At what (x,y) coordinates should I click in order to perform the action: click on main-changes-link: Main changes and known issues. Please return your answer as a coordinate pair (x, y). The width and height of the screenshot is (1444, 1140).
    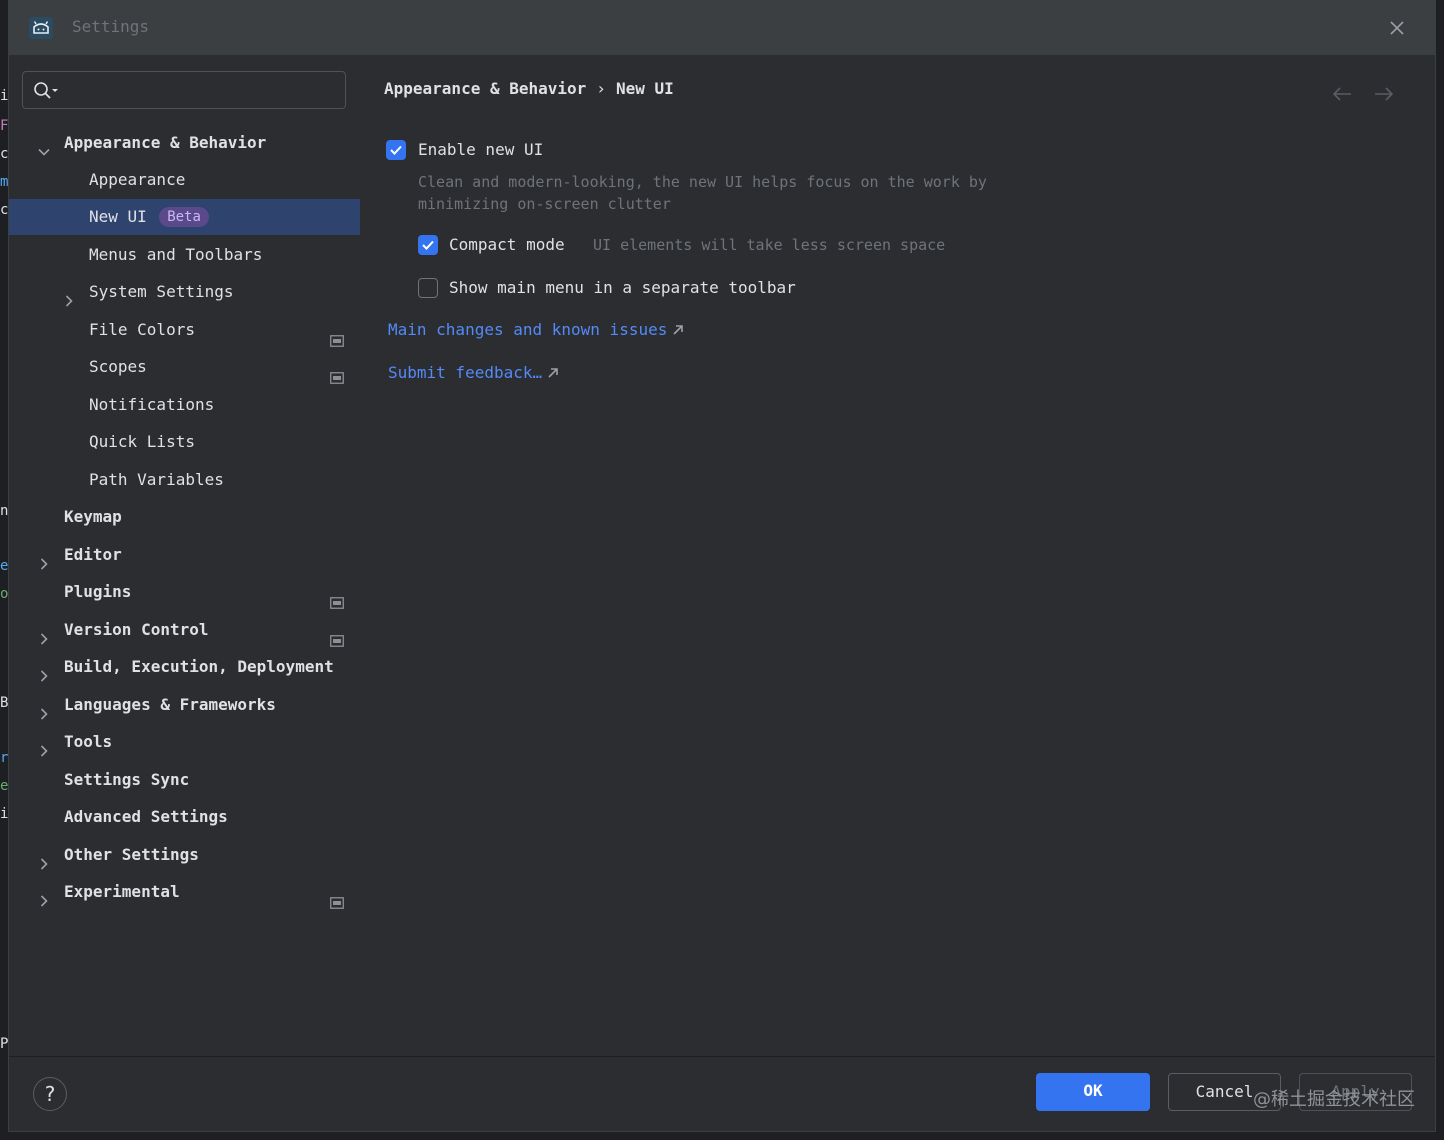
    Looking at the image, I should click on (536, 329).